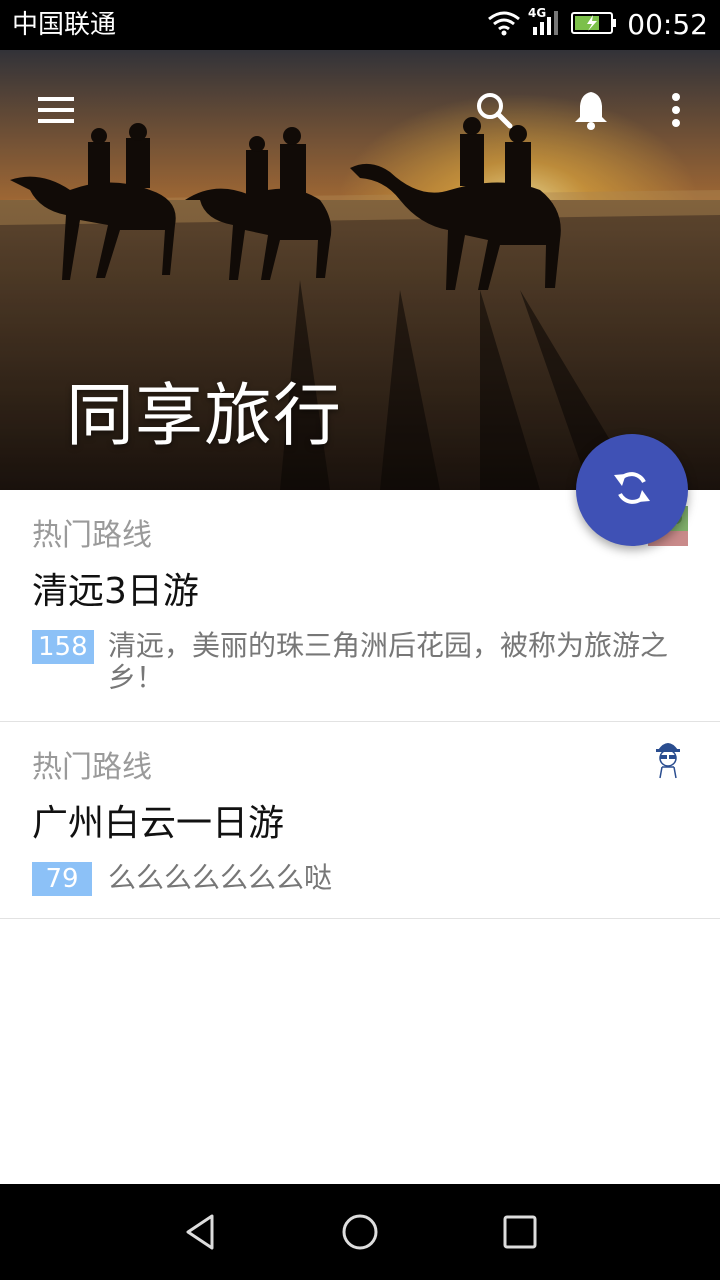 The image size is (720, 1280). I want to click on signal-icon, so click(546, 25).